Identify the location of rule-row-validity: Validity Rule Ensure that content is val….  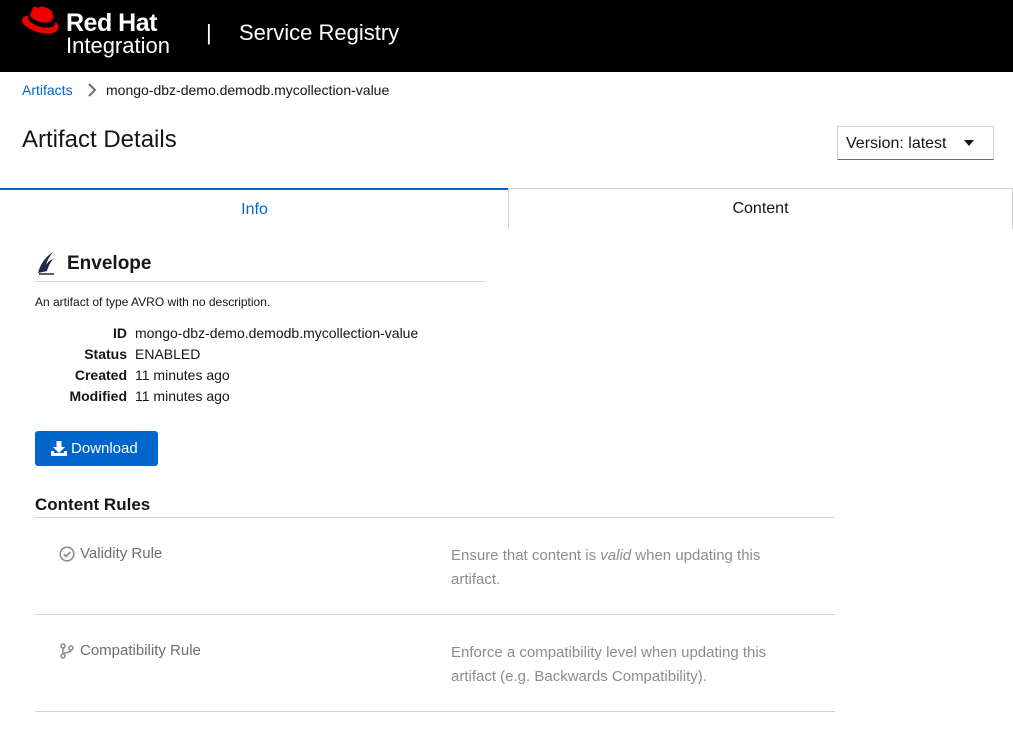
(435, 566).